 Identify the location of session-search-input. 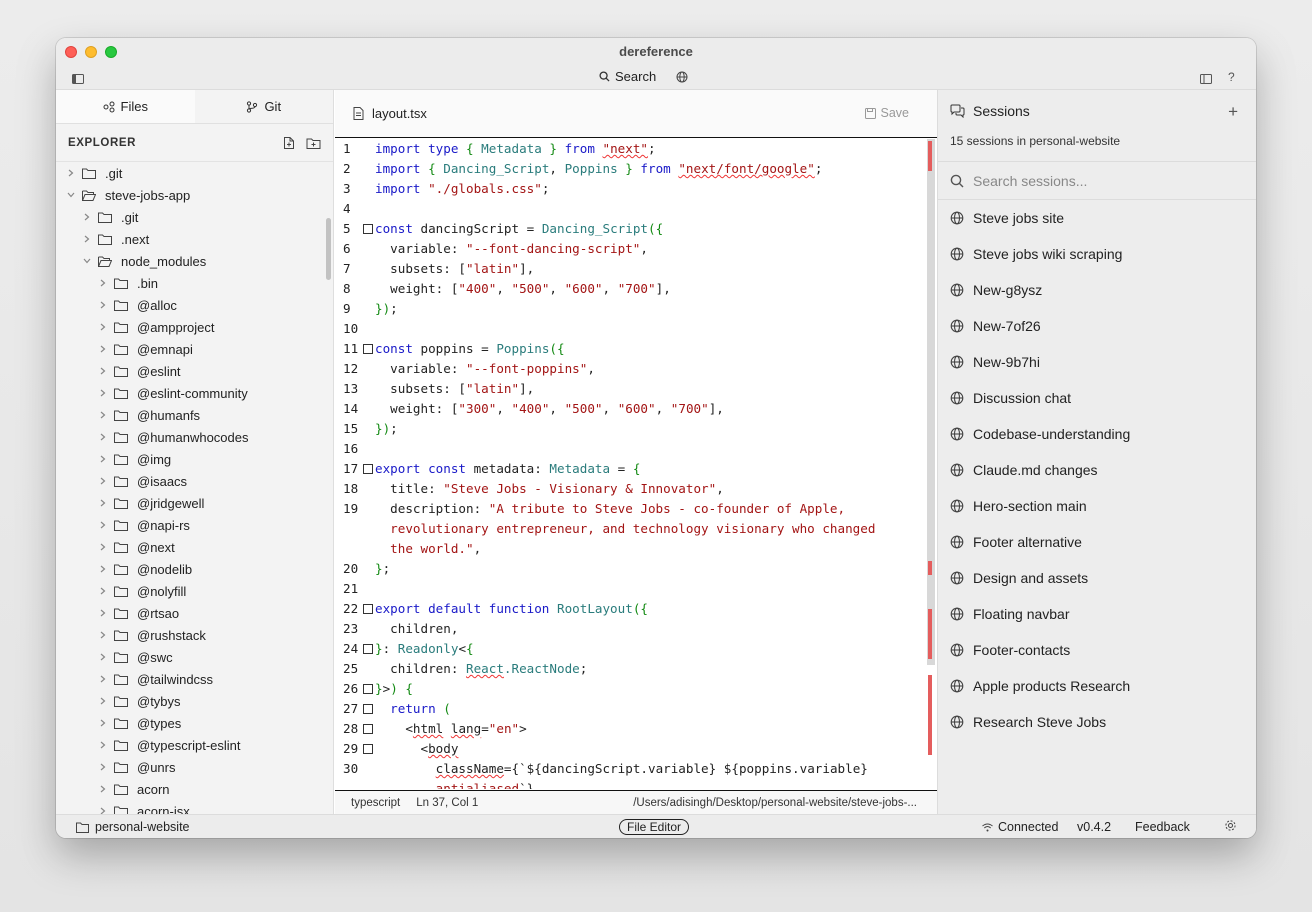
(1103, 180).